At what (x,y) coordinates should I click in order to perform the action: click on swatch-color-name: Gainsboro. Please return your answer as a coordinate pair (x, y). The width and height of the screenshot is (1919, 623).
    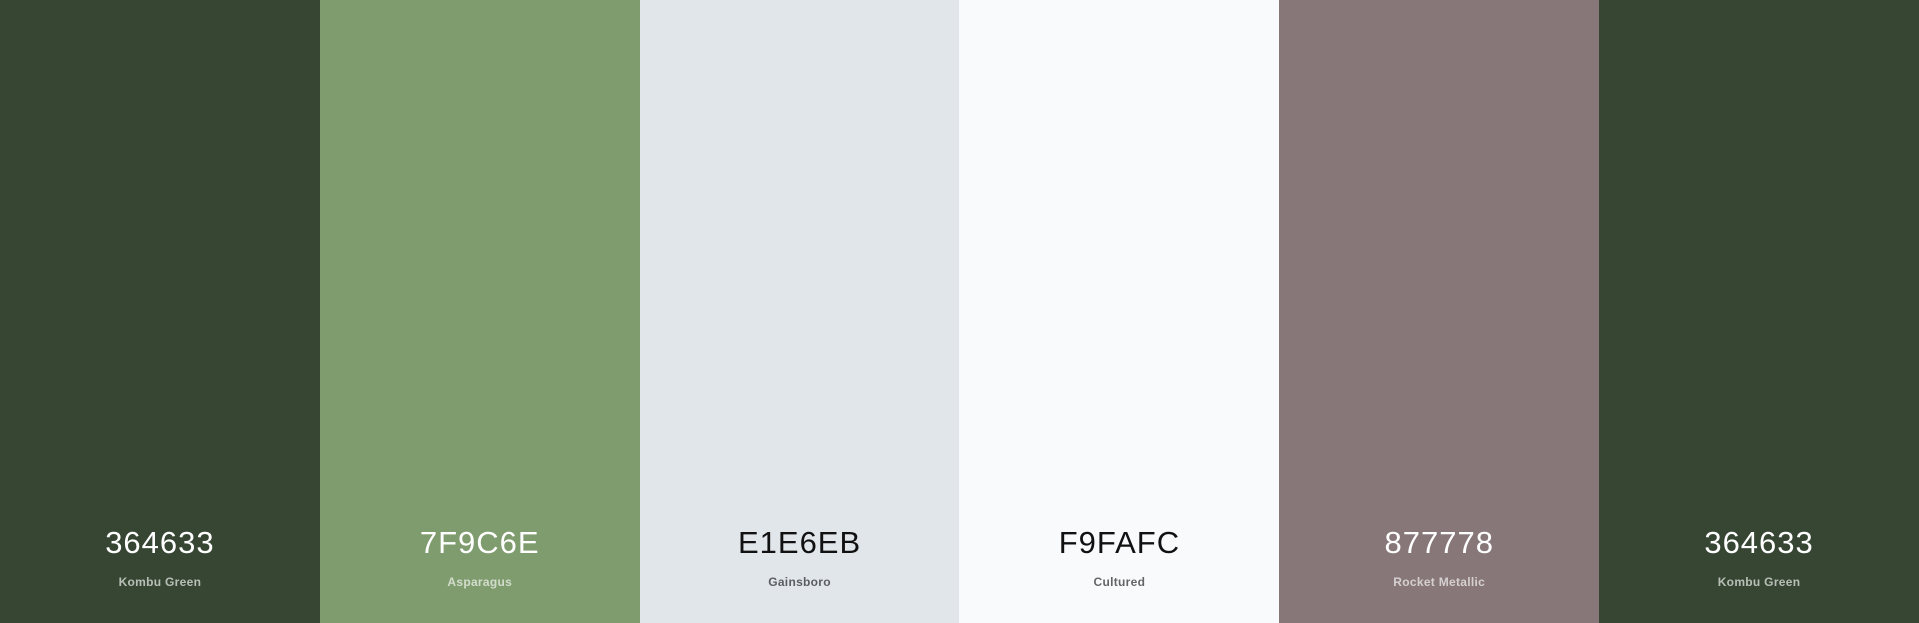
    Looking at the image, I should click on (799, 582).